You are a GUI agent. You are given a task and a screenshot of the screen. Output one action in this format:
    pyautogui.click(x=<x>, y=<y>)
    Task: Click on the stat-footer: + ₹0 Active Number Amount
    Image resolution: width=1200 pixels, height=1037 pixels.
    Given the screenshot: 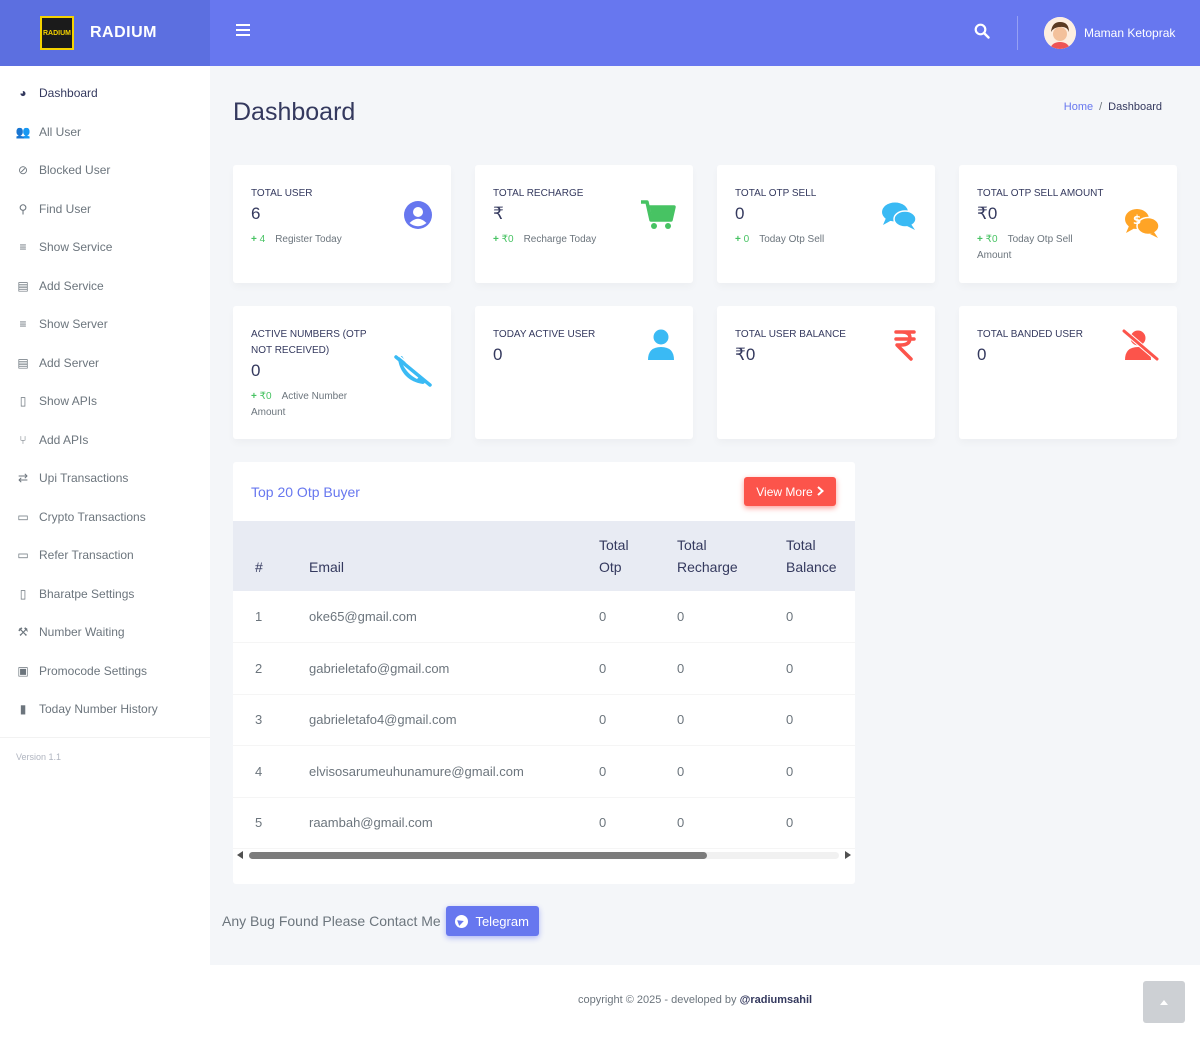 What is the action you would take?
    pyautogui.click(x=299, y=404)
    